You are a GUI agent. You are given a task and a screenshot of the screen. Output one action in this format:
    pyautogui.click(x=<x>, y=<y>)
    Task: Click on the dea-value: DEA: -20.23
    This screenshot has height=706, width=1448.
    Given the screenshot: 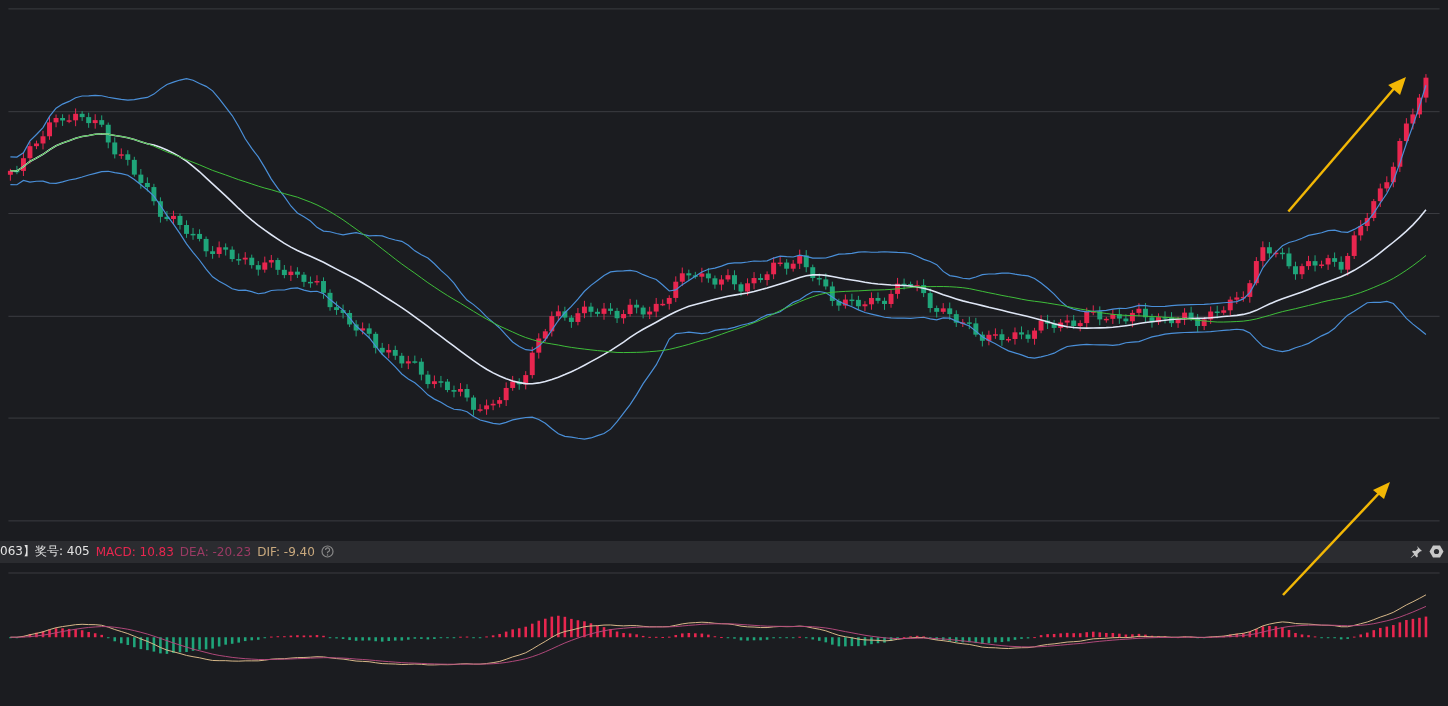 What is the action you would take?
    pyautogui.click(x=215, y=551)
    